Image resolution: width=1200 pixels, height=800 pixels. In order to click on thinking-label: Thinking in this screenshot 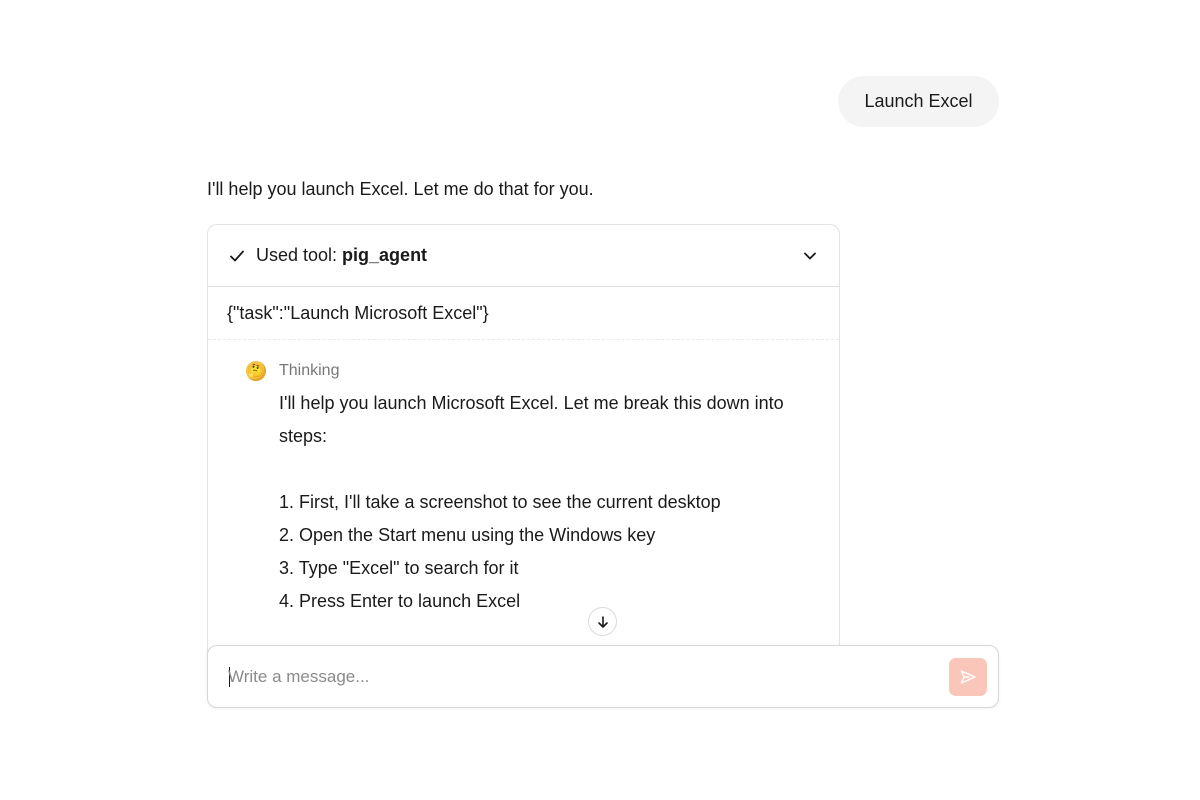, I will do `click(309, 370)`.